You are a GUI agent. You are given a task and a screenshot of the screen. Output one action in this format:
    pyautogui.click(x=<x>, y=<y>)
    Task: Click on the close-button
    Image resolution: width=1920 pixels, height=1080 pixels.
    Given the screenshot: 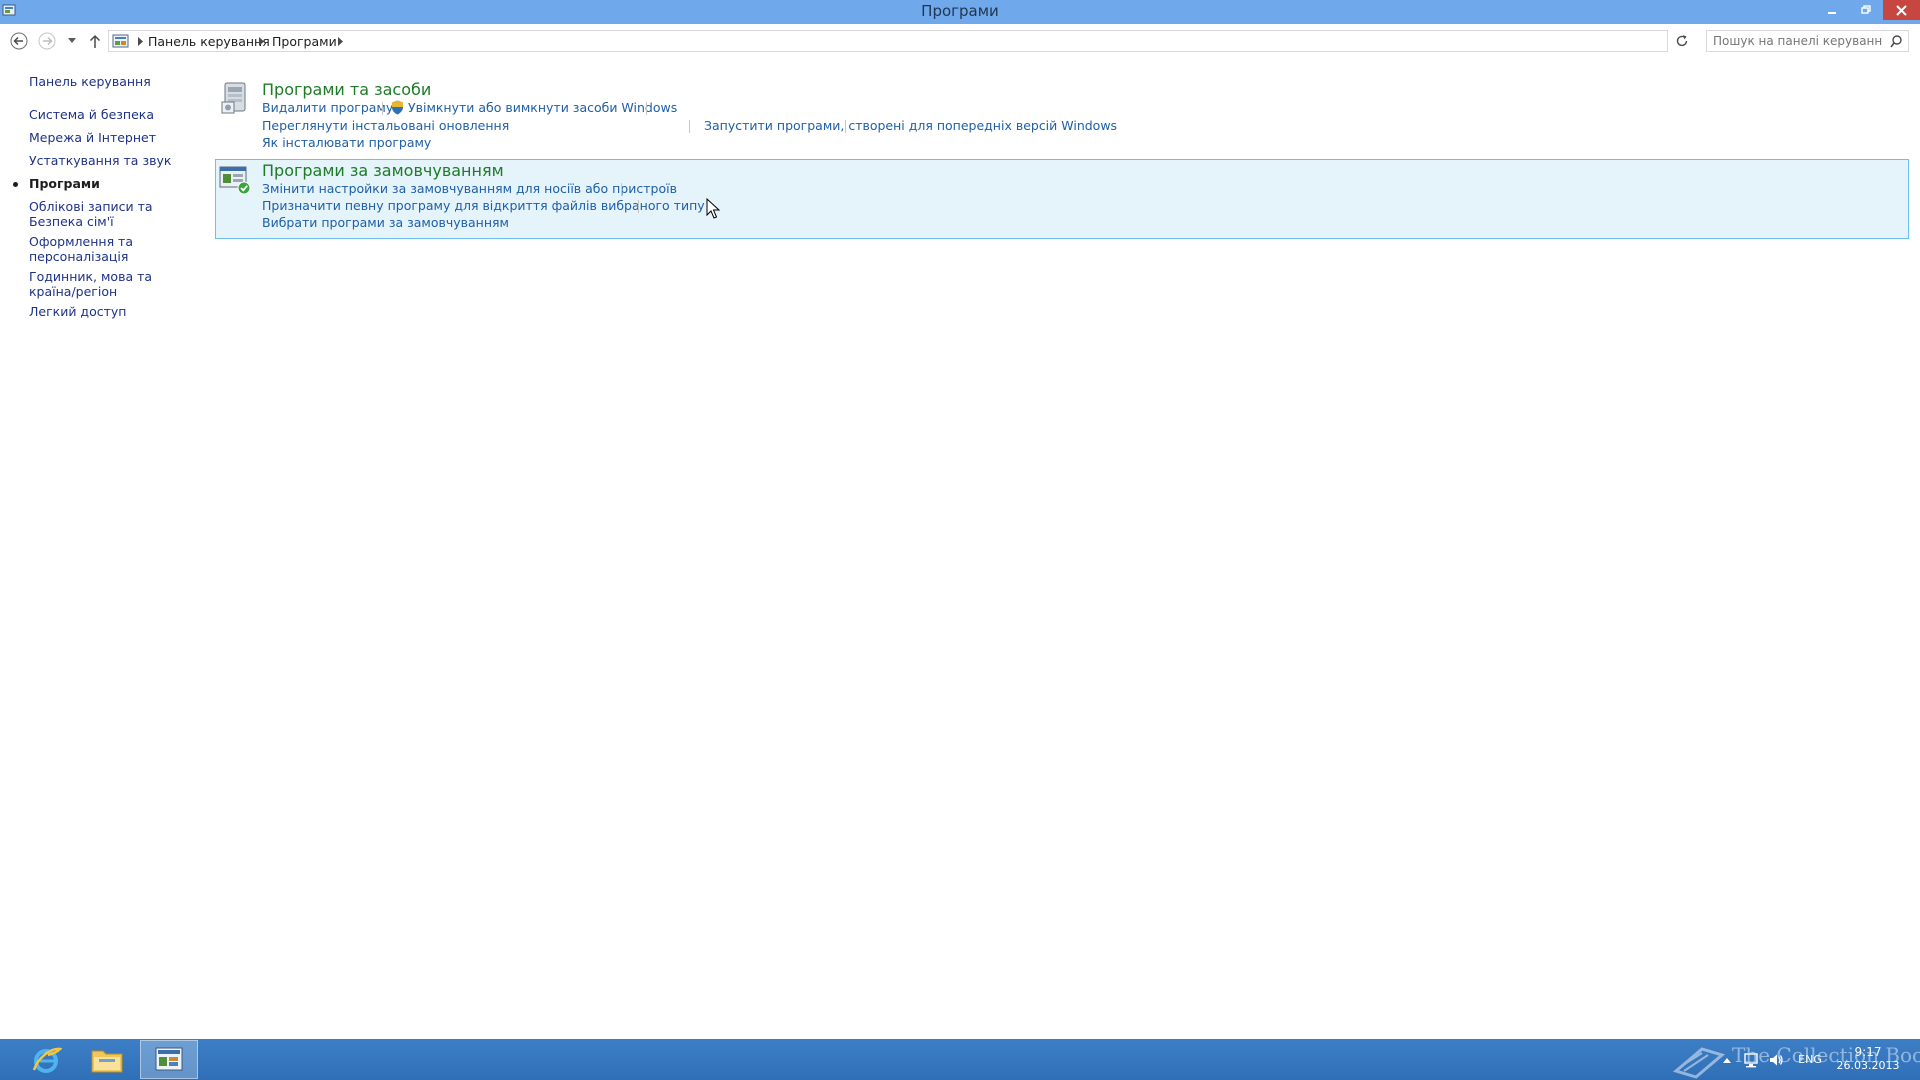 What is the action you would take?
    pyautogui.click(x=1901, y=10)
    